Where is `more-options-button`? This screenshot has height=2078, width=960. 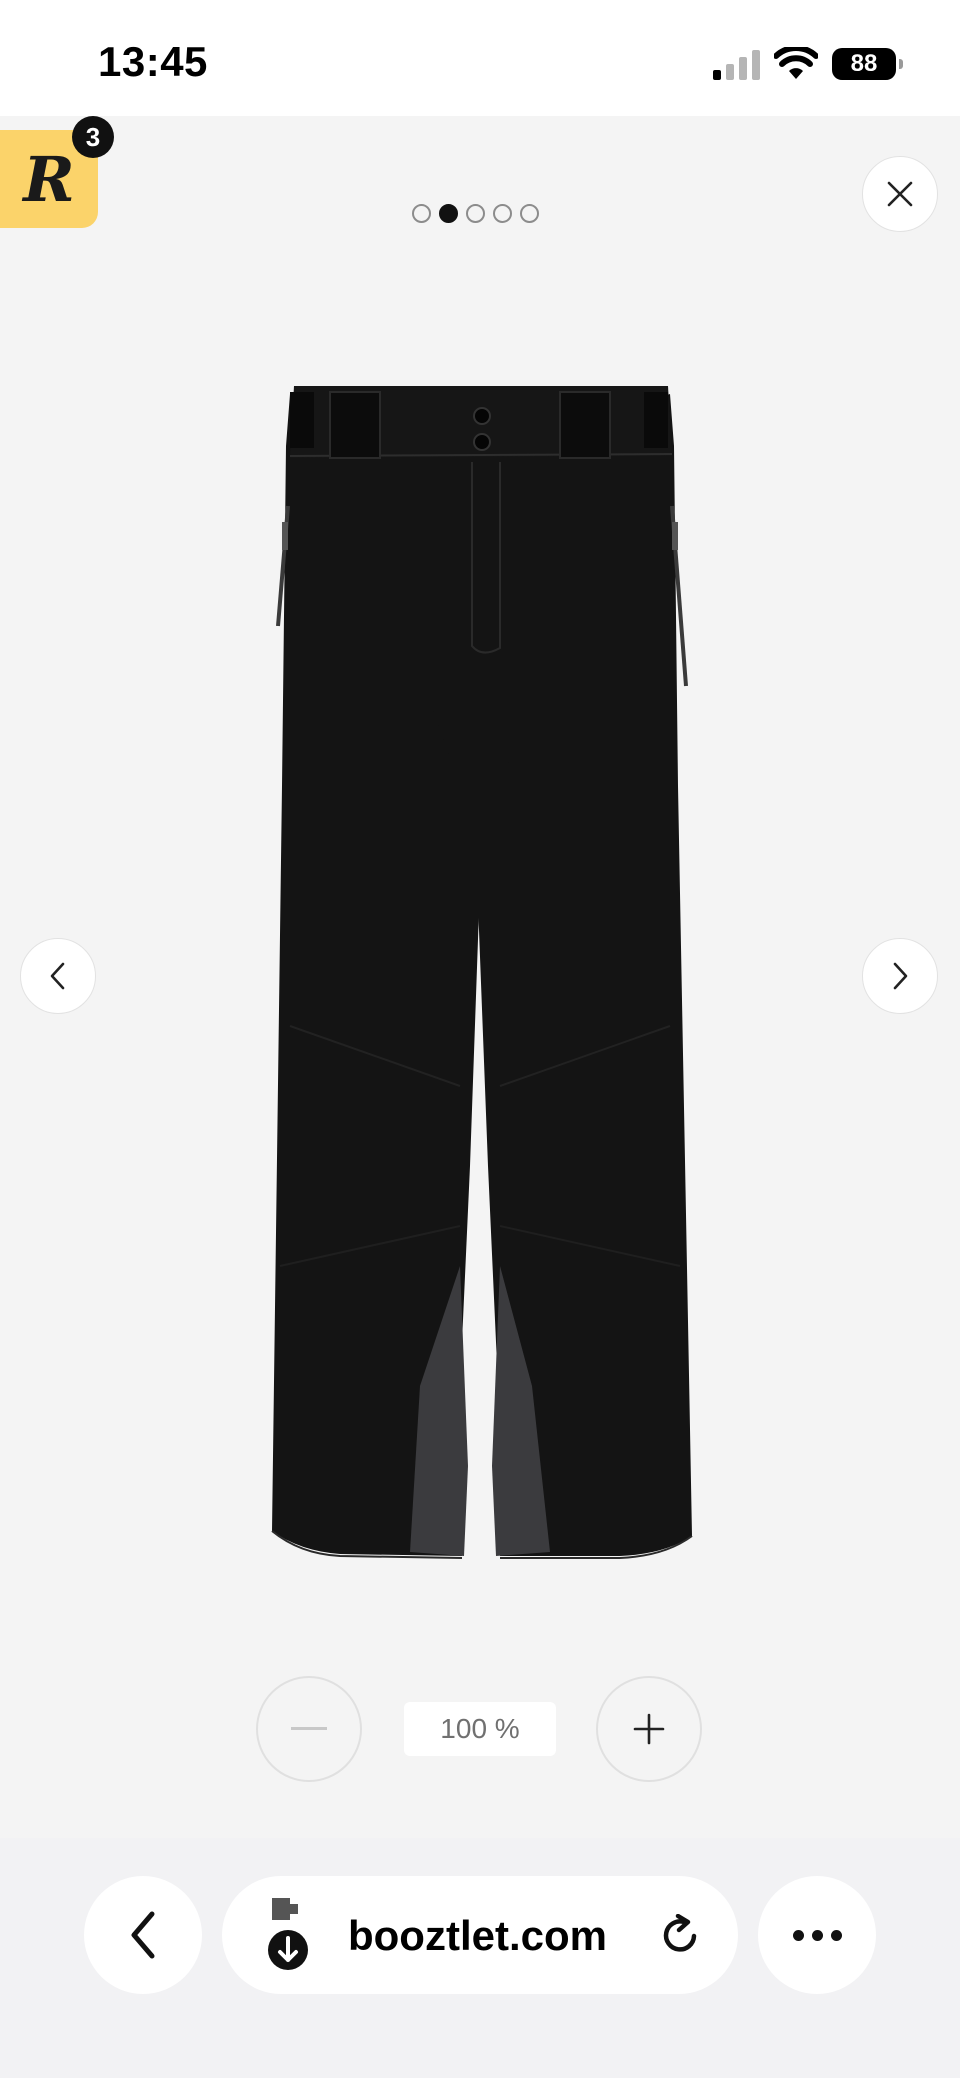
more-options-button is located at coordinates (817, 1935).